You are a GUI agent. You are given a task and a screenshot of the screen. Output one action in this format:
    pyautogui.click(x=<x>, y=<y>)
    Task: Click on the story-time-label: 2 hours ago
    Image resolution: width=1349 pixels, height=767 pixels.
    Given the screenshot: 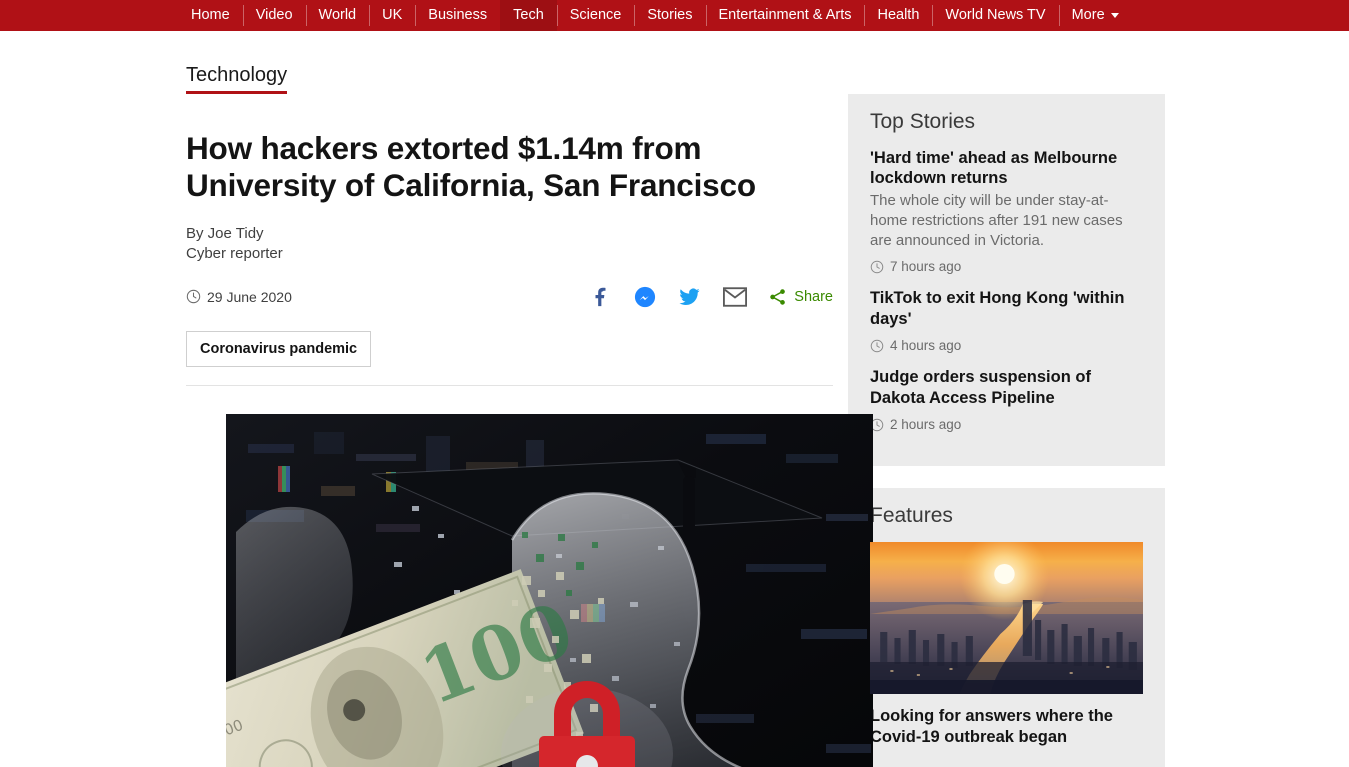 What is the action you would take?
    pyautogui.click(x=926, y=425)
    